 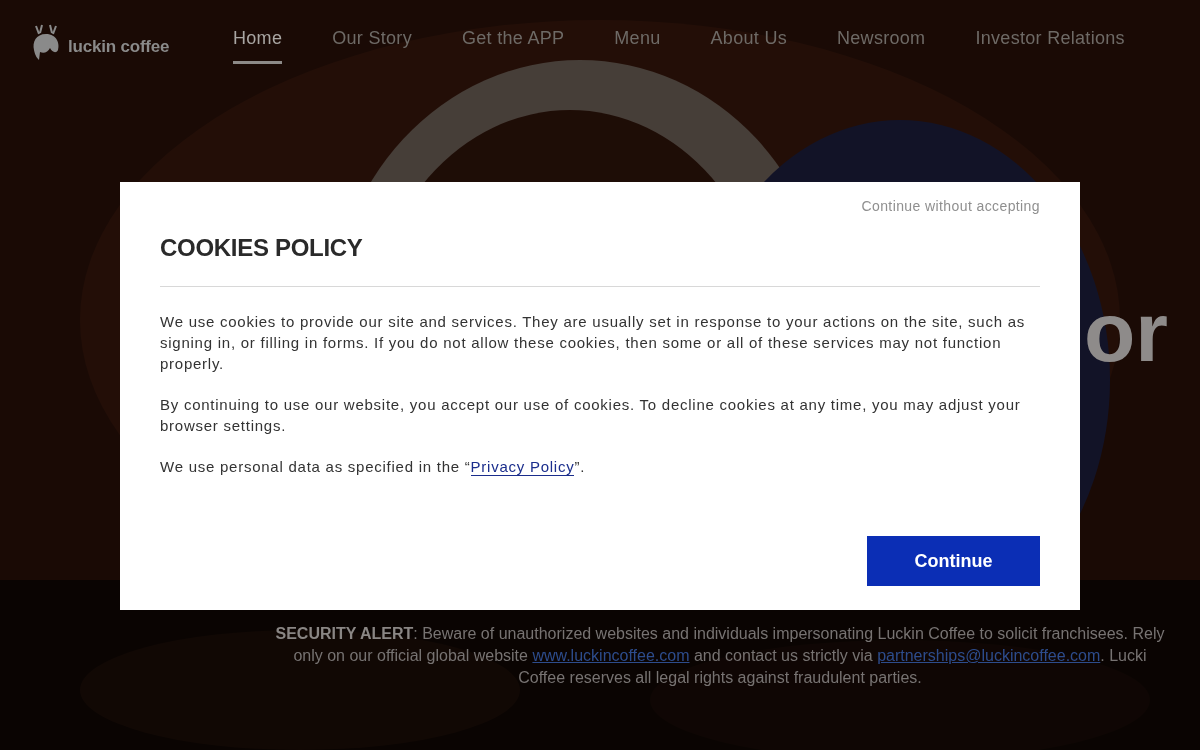 What do you see at coordinates (950, 206) in the screenshot?
I see `continue-without-accepting-link: Continue without accepting` at bounding box center [950, 206].